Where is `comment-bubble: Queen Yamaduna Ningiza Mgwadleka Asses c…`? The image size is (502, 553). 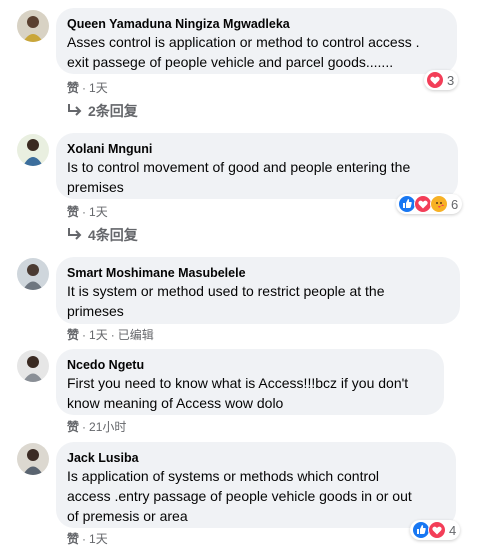
comment-bubble: Queen Yamaduna Ningiza Mgwadleka Asses c… is located at coordinates (256, 41).